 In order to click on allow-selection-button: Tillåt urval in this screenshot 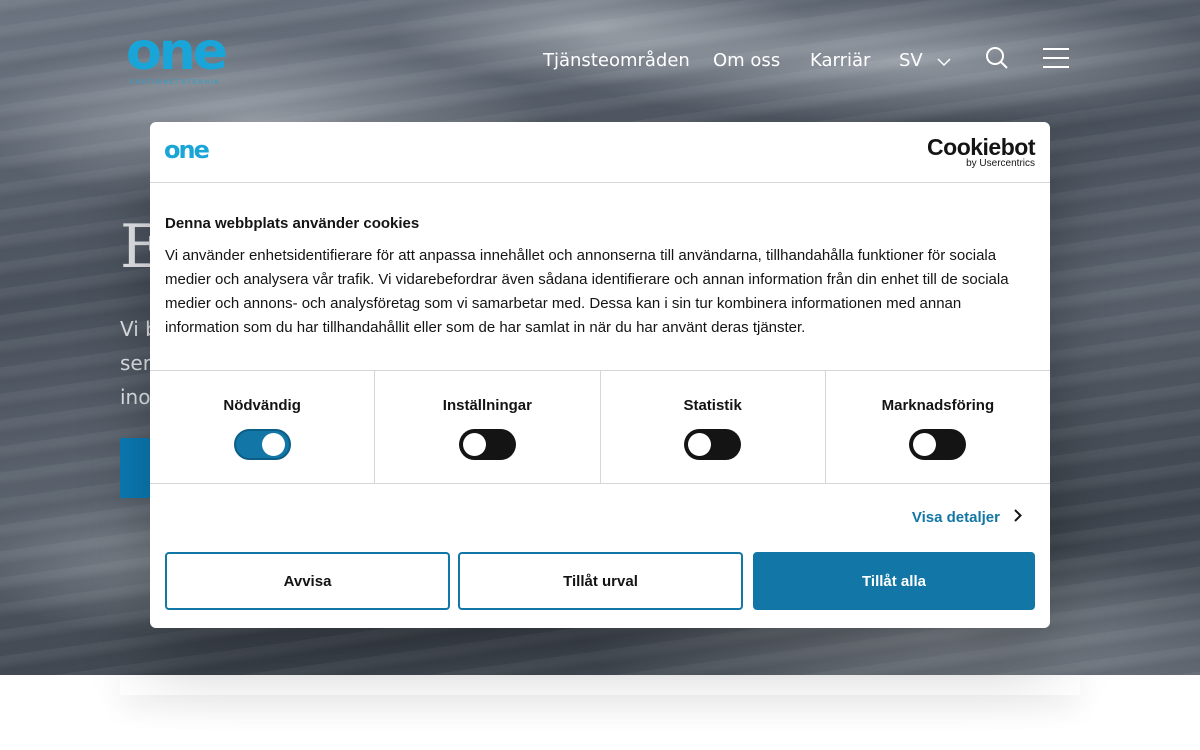, I will do `click(600, 581)`.